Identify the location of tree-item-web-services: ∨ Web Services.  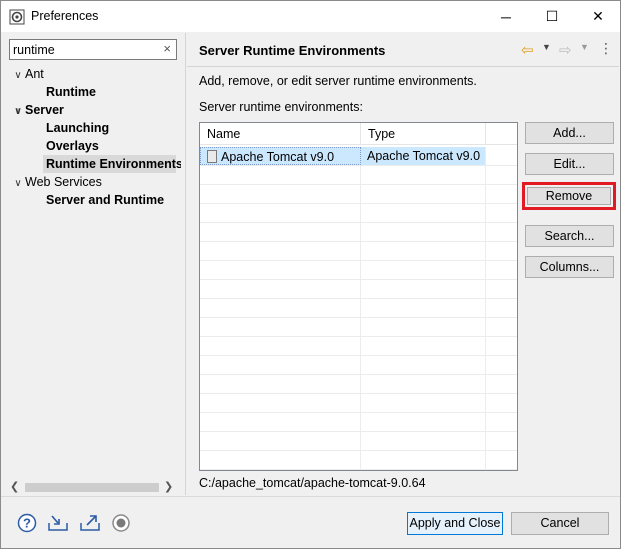
(56, 182).